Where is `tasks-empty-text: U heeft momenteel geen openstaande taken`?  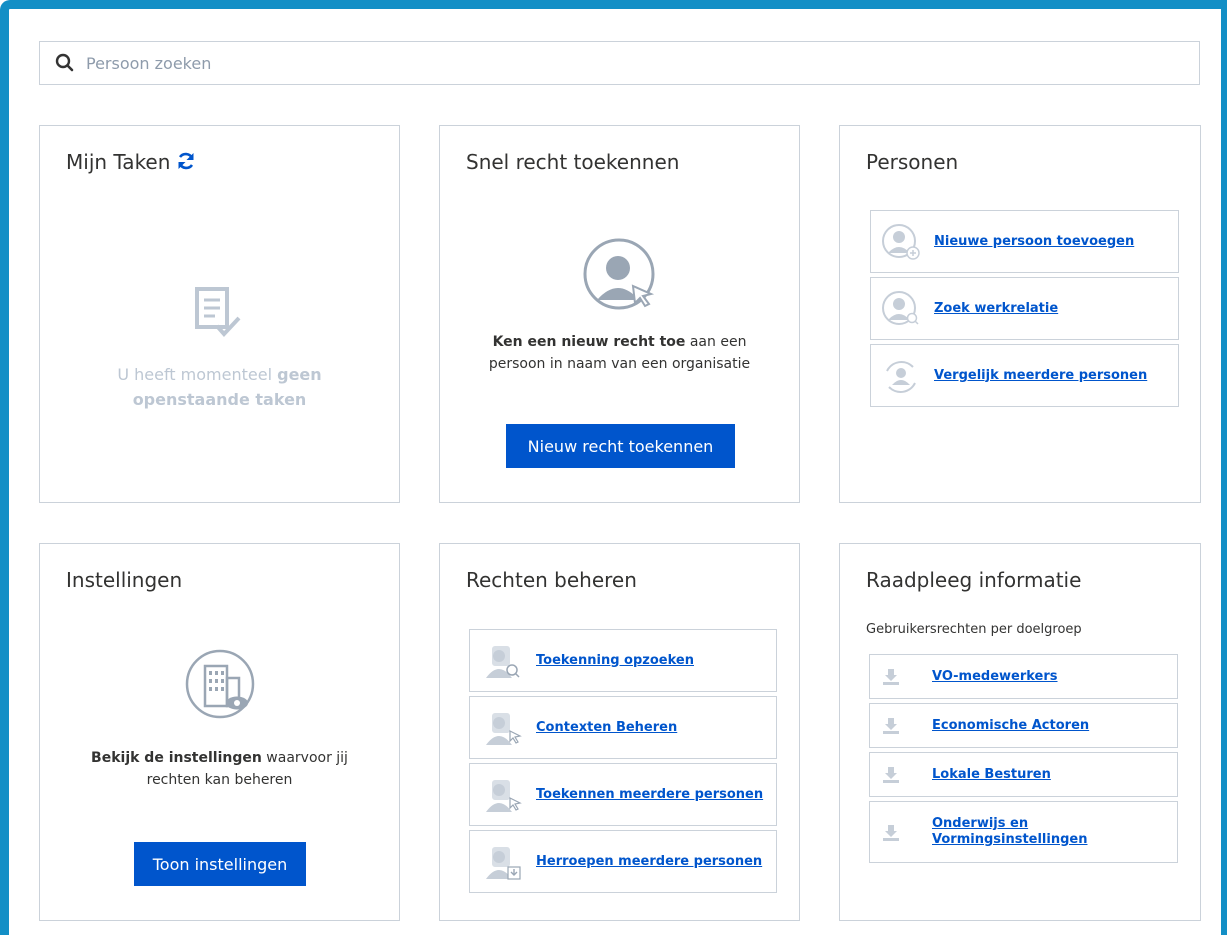
tasks-empty-text: U heeft momenteel geen openstaande taken is located at coordinates (219, 387).